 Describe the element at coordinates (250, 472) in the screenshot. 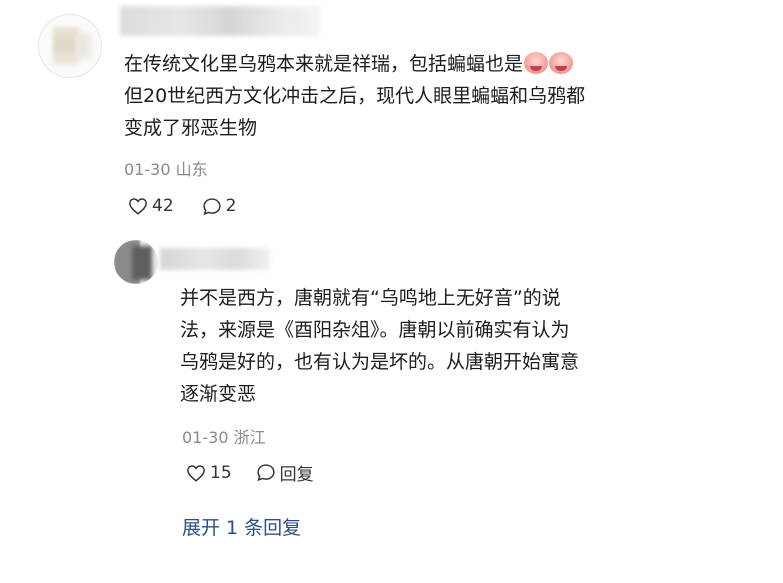

I see `reply-actions: 15 回复` at that location.